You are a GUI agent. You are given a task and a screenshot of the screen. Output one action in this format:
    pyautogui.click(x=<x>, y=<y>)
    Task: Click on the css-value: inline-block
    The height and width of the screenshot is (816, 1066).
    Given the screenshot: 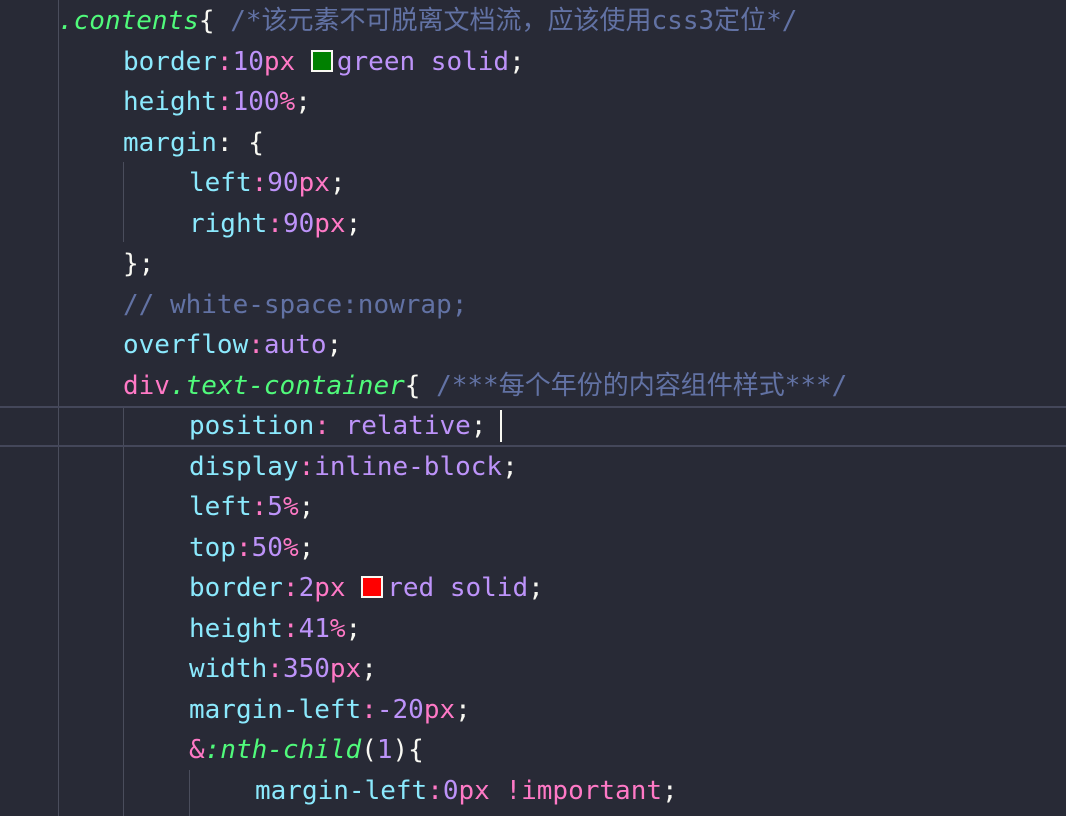 What is the action you would take?
    pyautogui.click(x=408, y=467)
    